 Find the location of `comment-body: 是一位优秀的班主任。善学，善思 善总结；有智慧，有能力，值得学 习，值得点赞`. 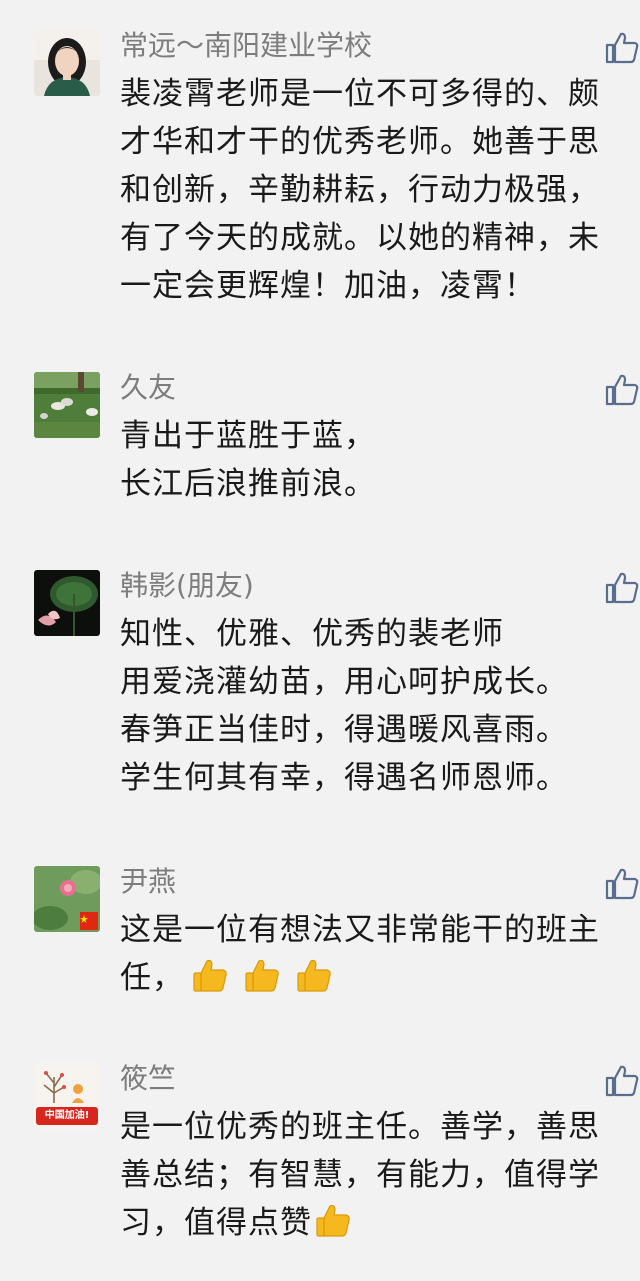

comment-body: 是一位优秀的班主任。善学，善思 善总结；有智慧，有能力，值得学 习，值得点赞 is located at coordinates (380, 1175).